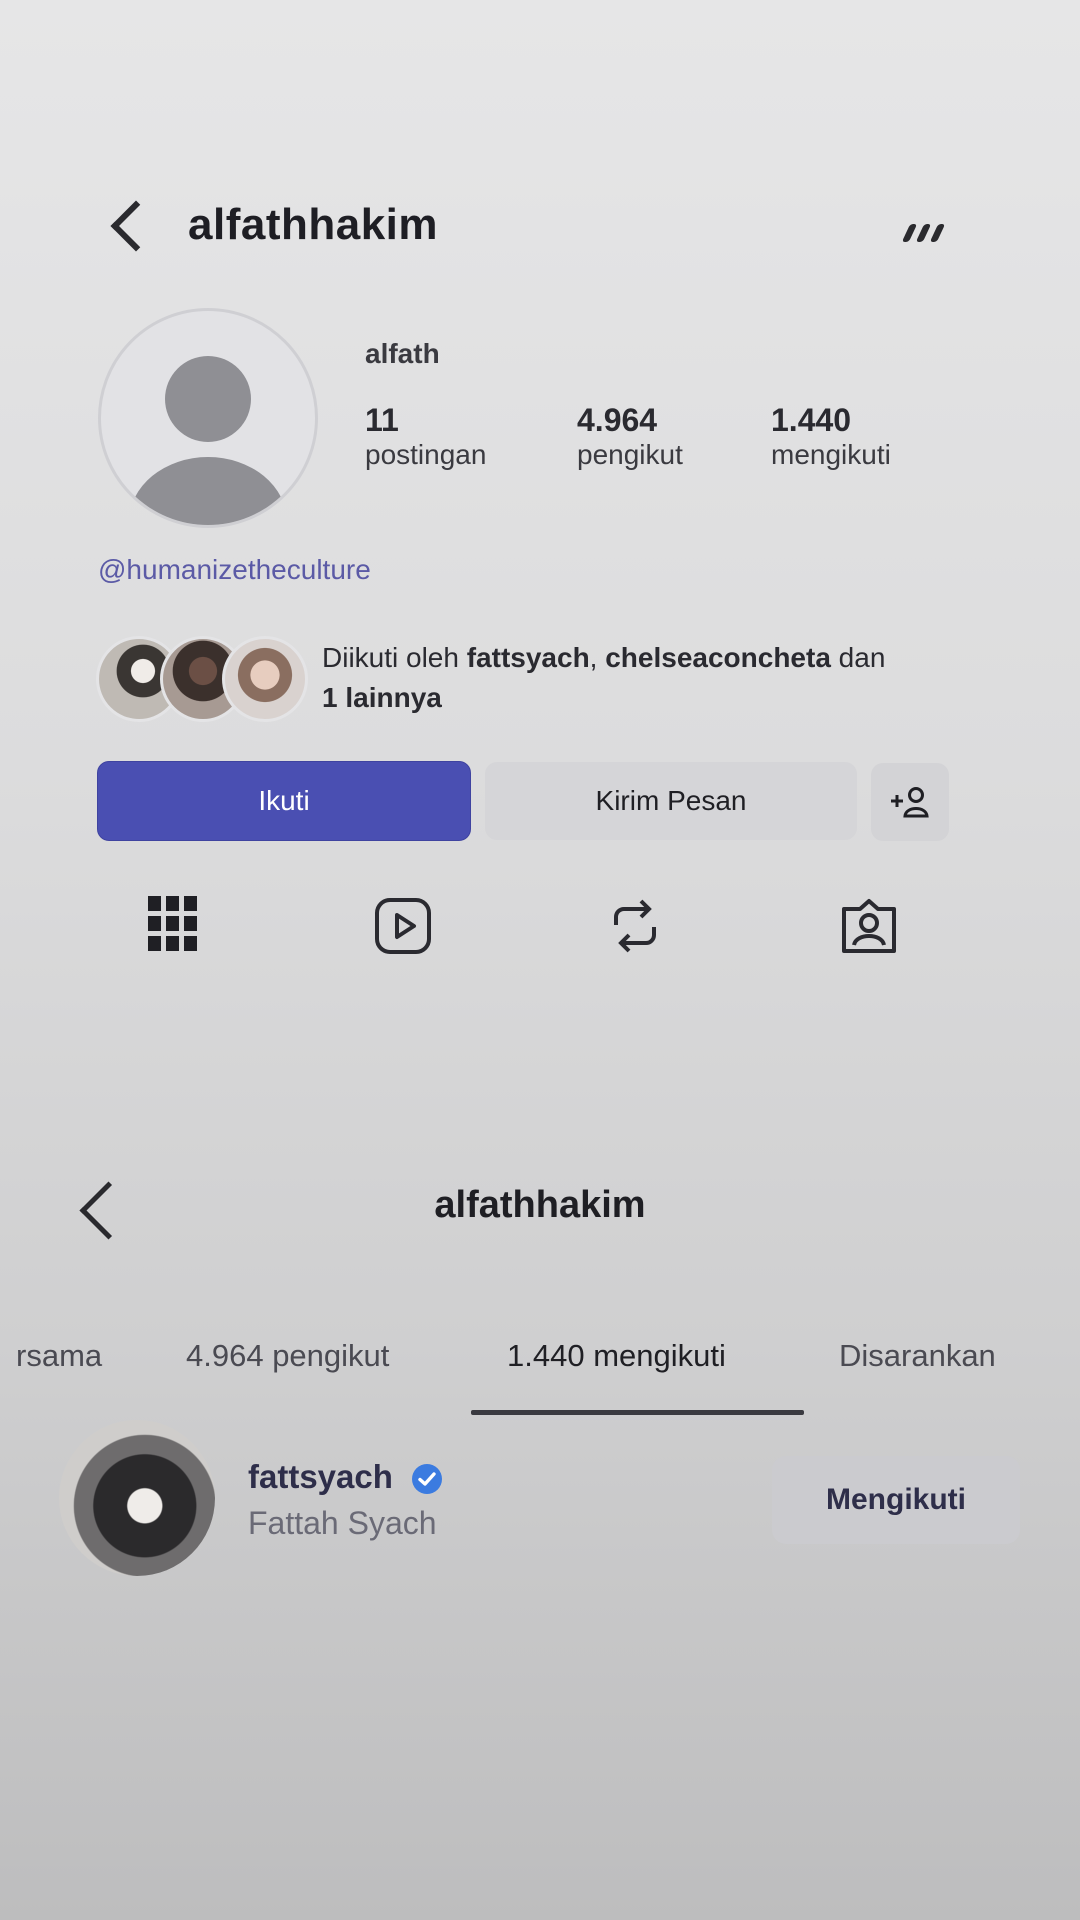 The width and height of the screenshot is (1080, 1920). What do you see at coordinates (234, 570) in the screenshot?
I see `bio-link: @humanizetheculture` at bounding box center [234, 570].